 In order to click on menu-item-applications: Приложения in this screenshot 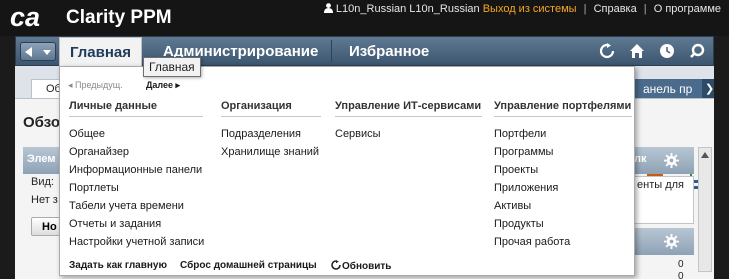, I will do `click(563, 191)`.